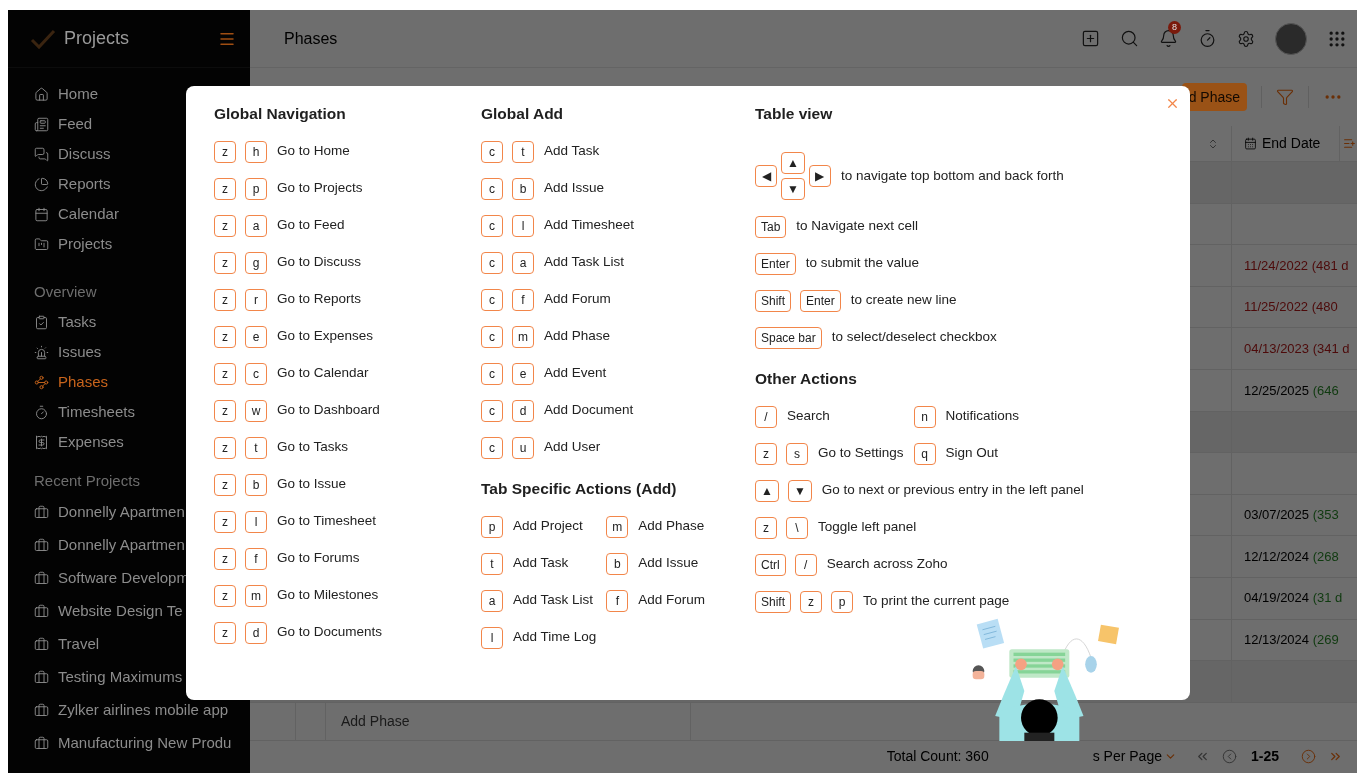 Image resolution: width=1357 pixels, height=773 pixels. What do you see at coordinates (548, 526) in the screenshot?
I see `shortcut-label: Add Project` at bounding box center [548, 526].